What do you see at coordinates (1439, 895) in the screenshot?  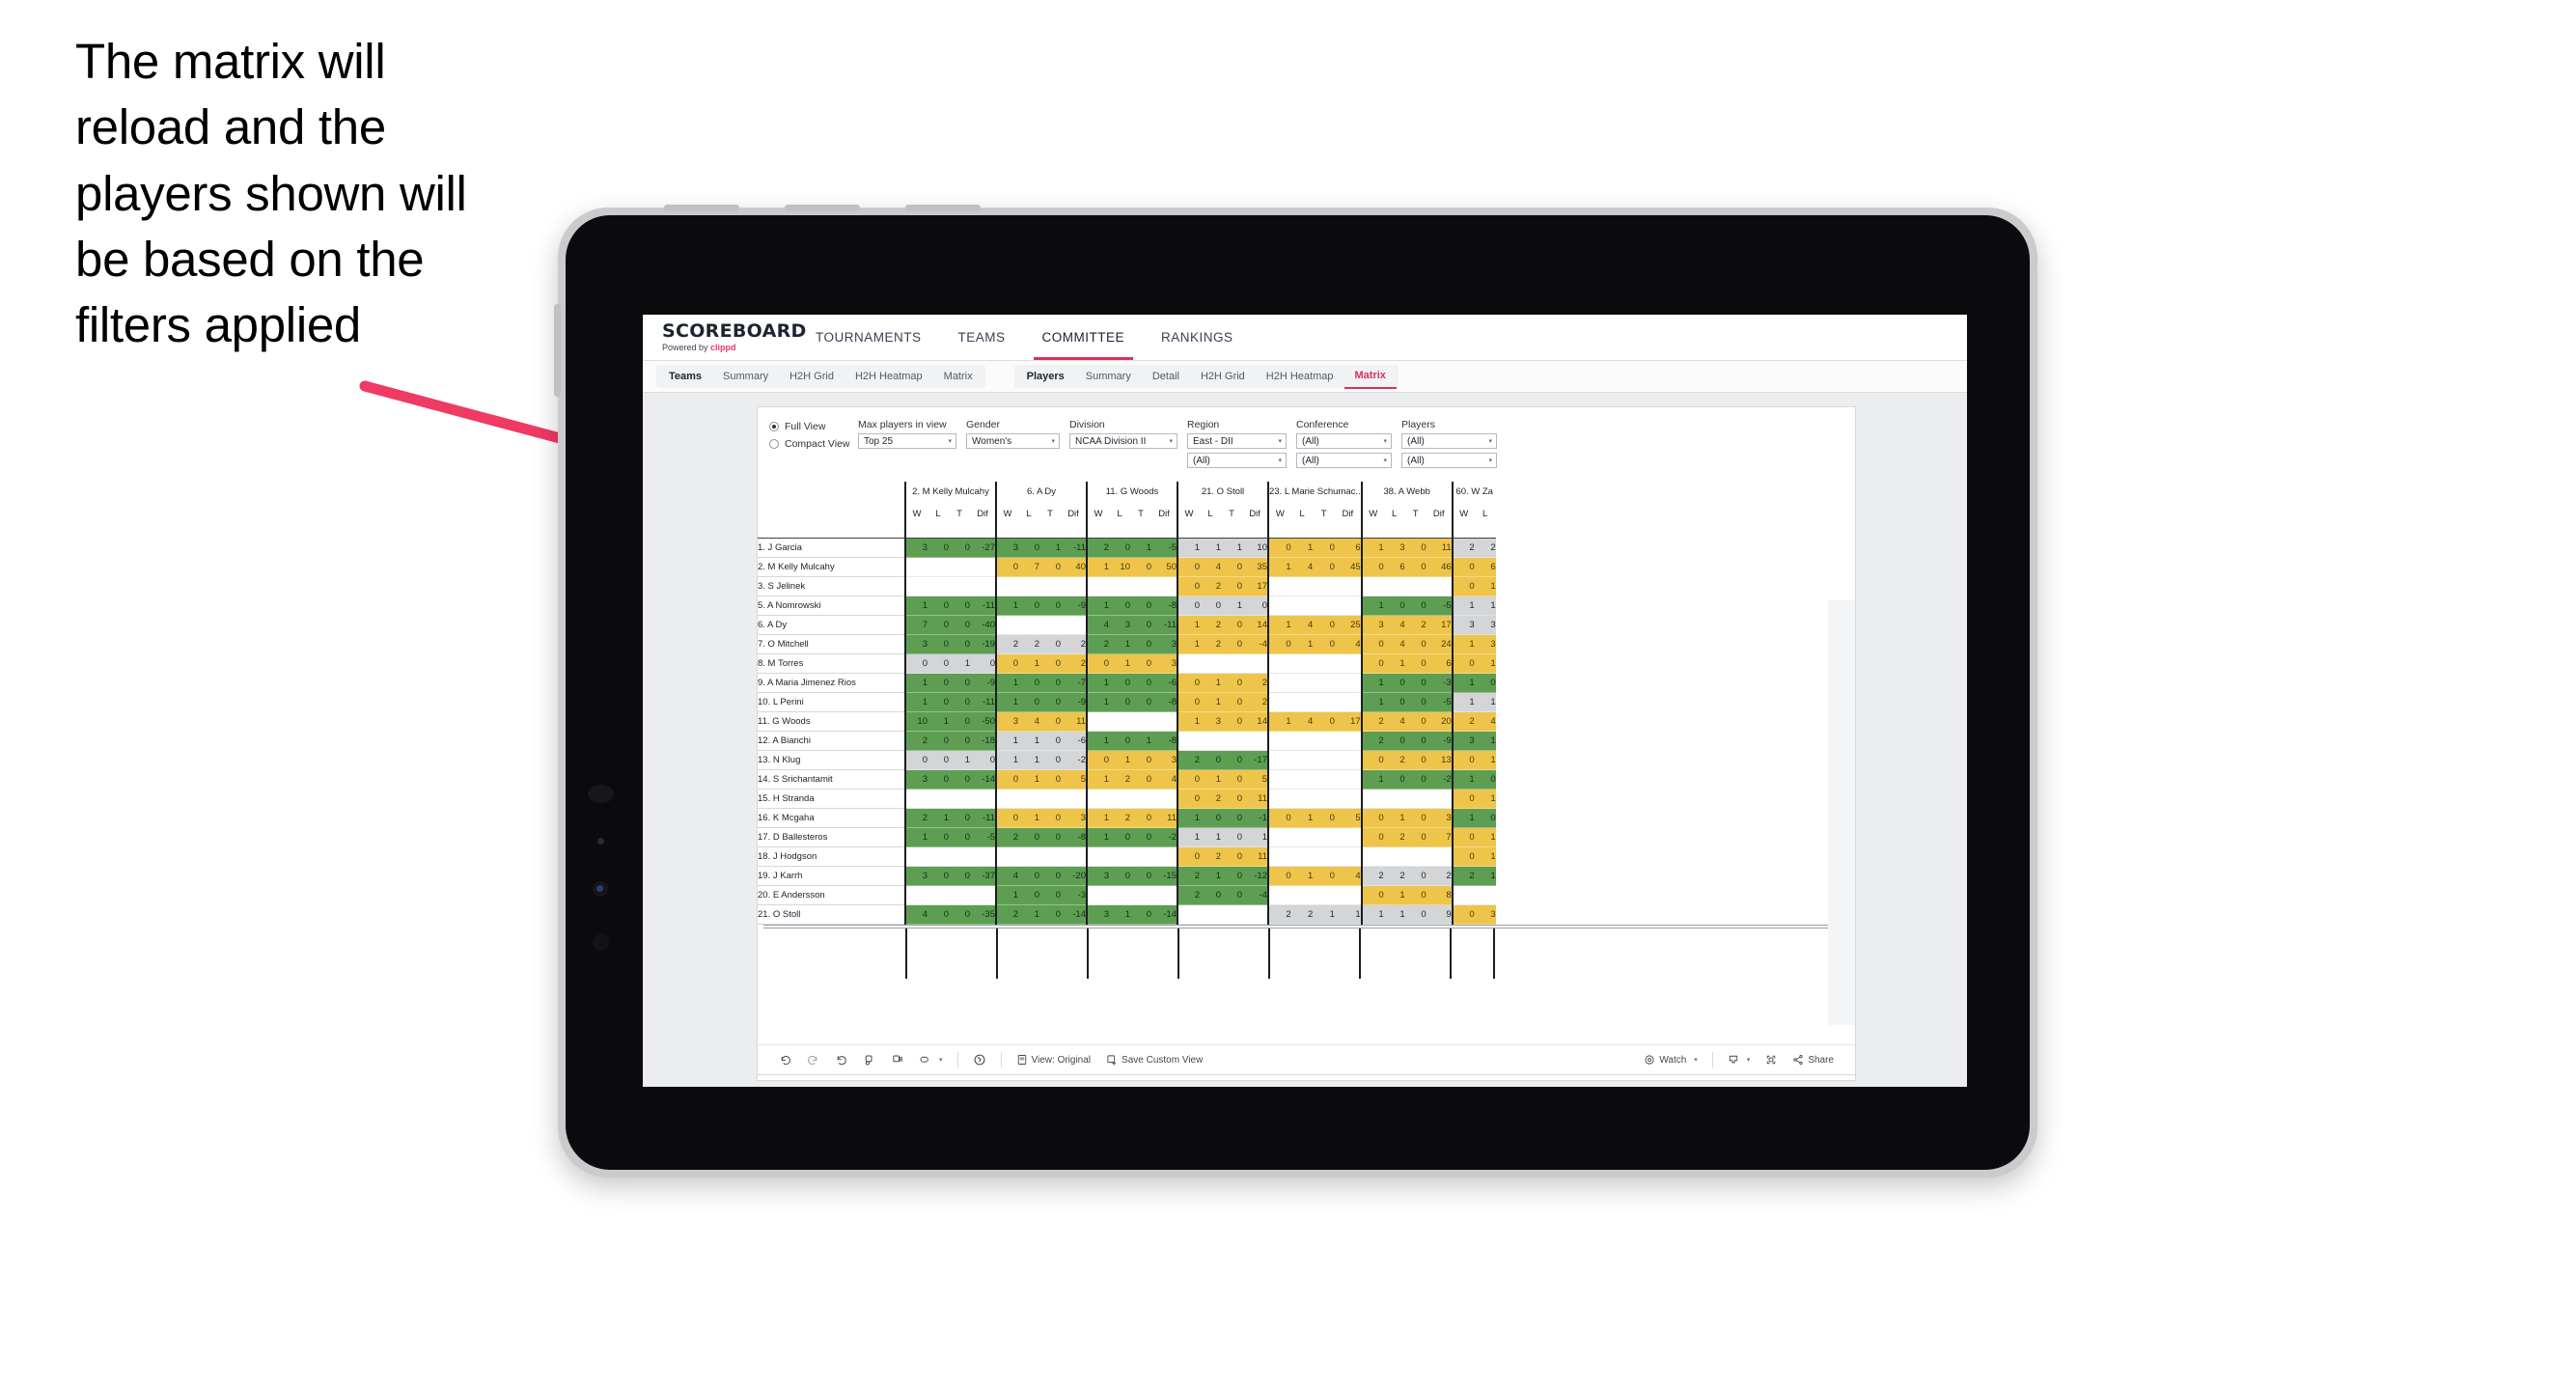 I see `matrix-cell: 8` at bounding box center [1439, 895].